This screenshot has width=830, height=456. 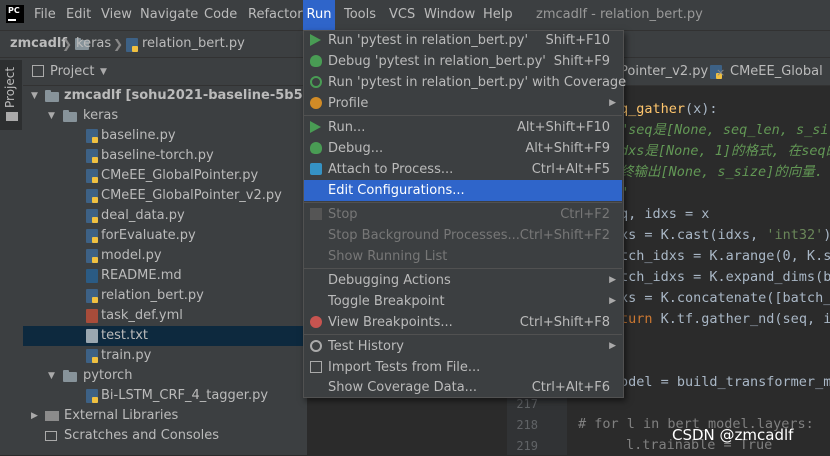 I want to click on menu-item-test-history: Test History ▶, so click(x=463, y=346).